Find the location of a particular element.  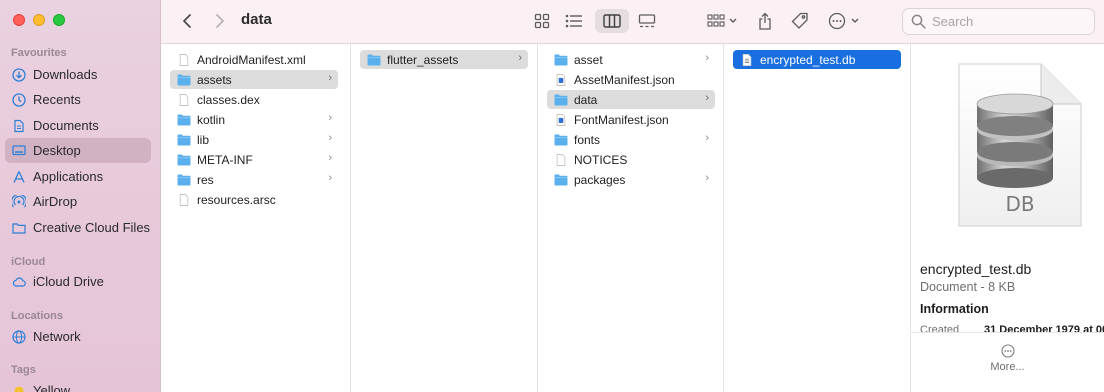

sidebar-item-label: Network is located at coordinates (57, 336).